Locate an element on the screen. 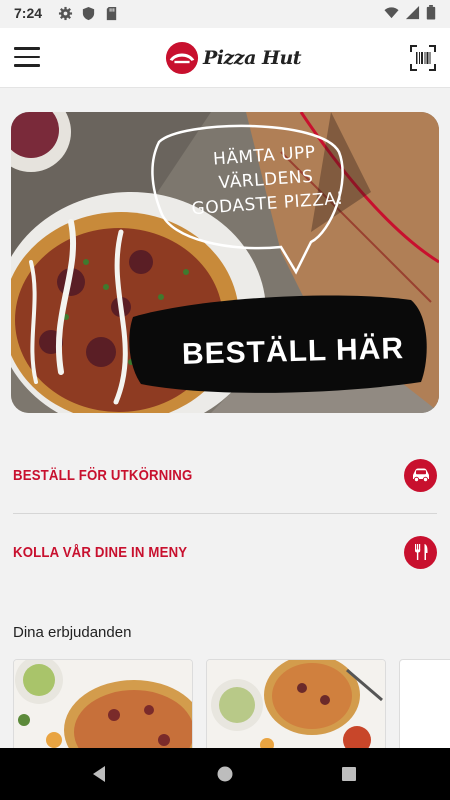  status-icons-left is located at coordinates (88, 13).